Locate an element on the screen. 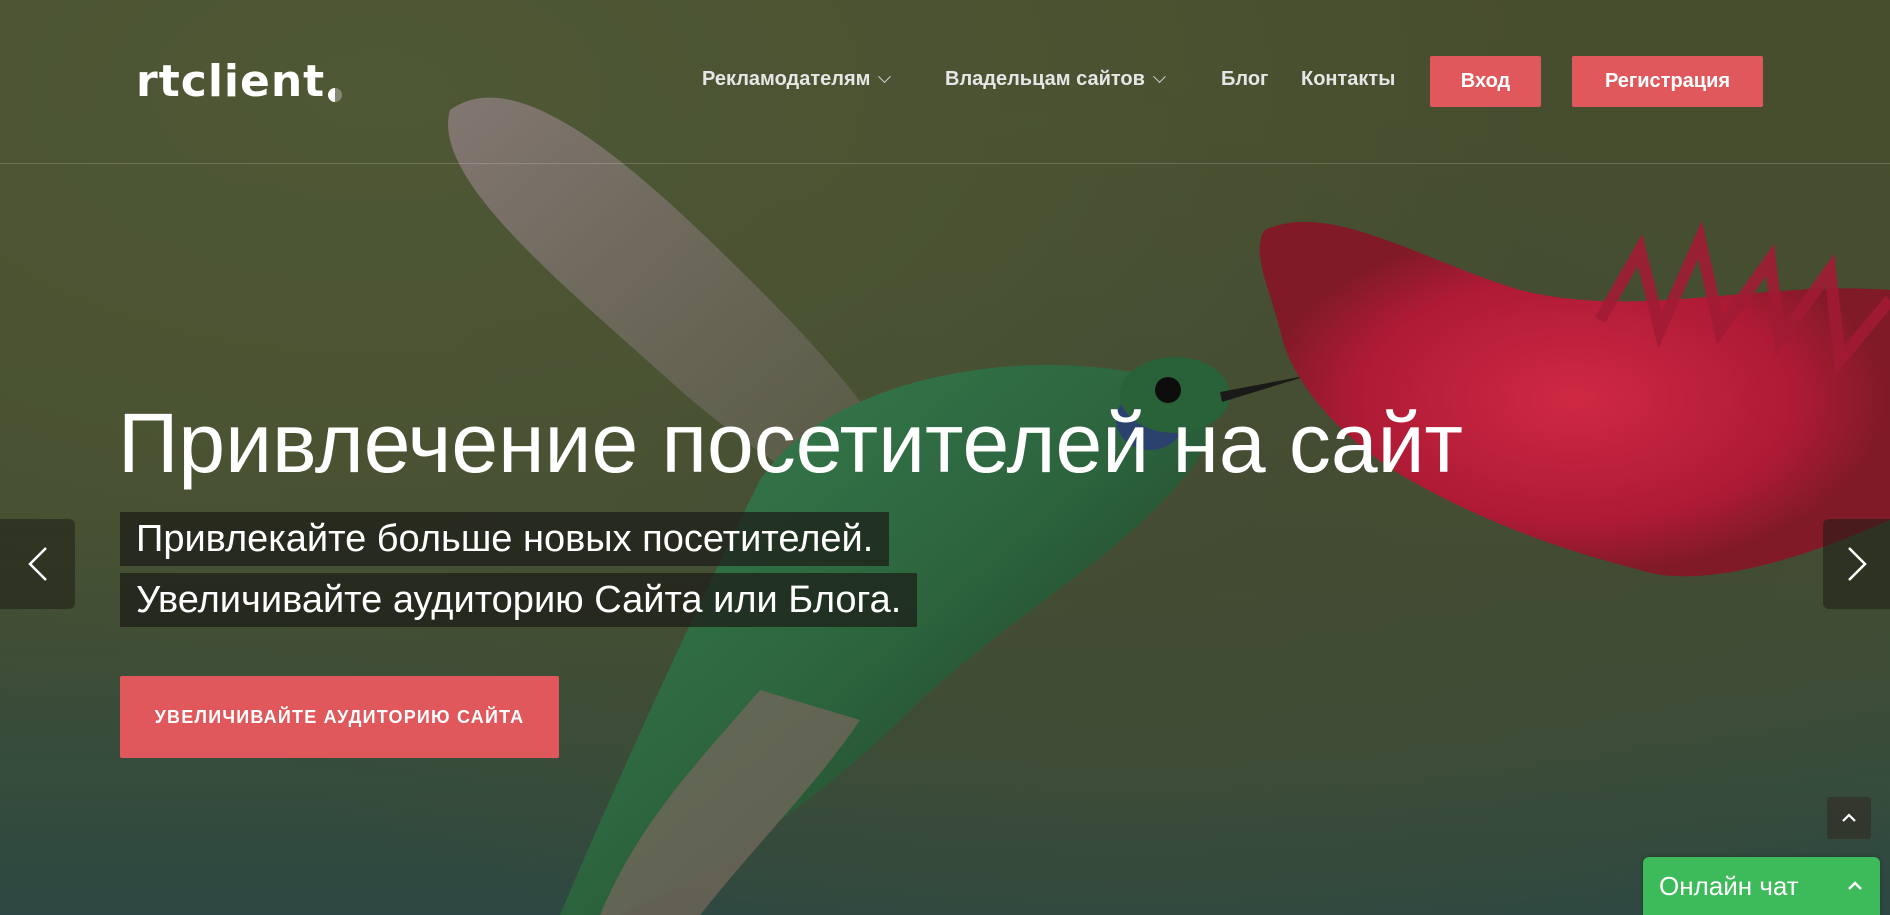 The width and height of the screenshot is (1890, 915). nav-item-label: Владельцам сайтов is located at coordinates (1045, 79).